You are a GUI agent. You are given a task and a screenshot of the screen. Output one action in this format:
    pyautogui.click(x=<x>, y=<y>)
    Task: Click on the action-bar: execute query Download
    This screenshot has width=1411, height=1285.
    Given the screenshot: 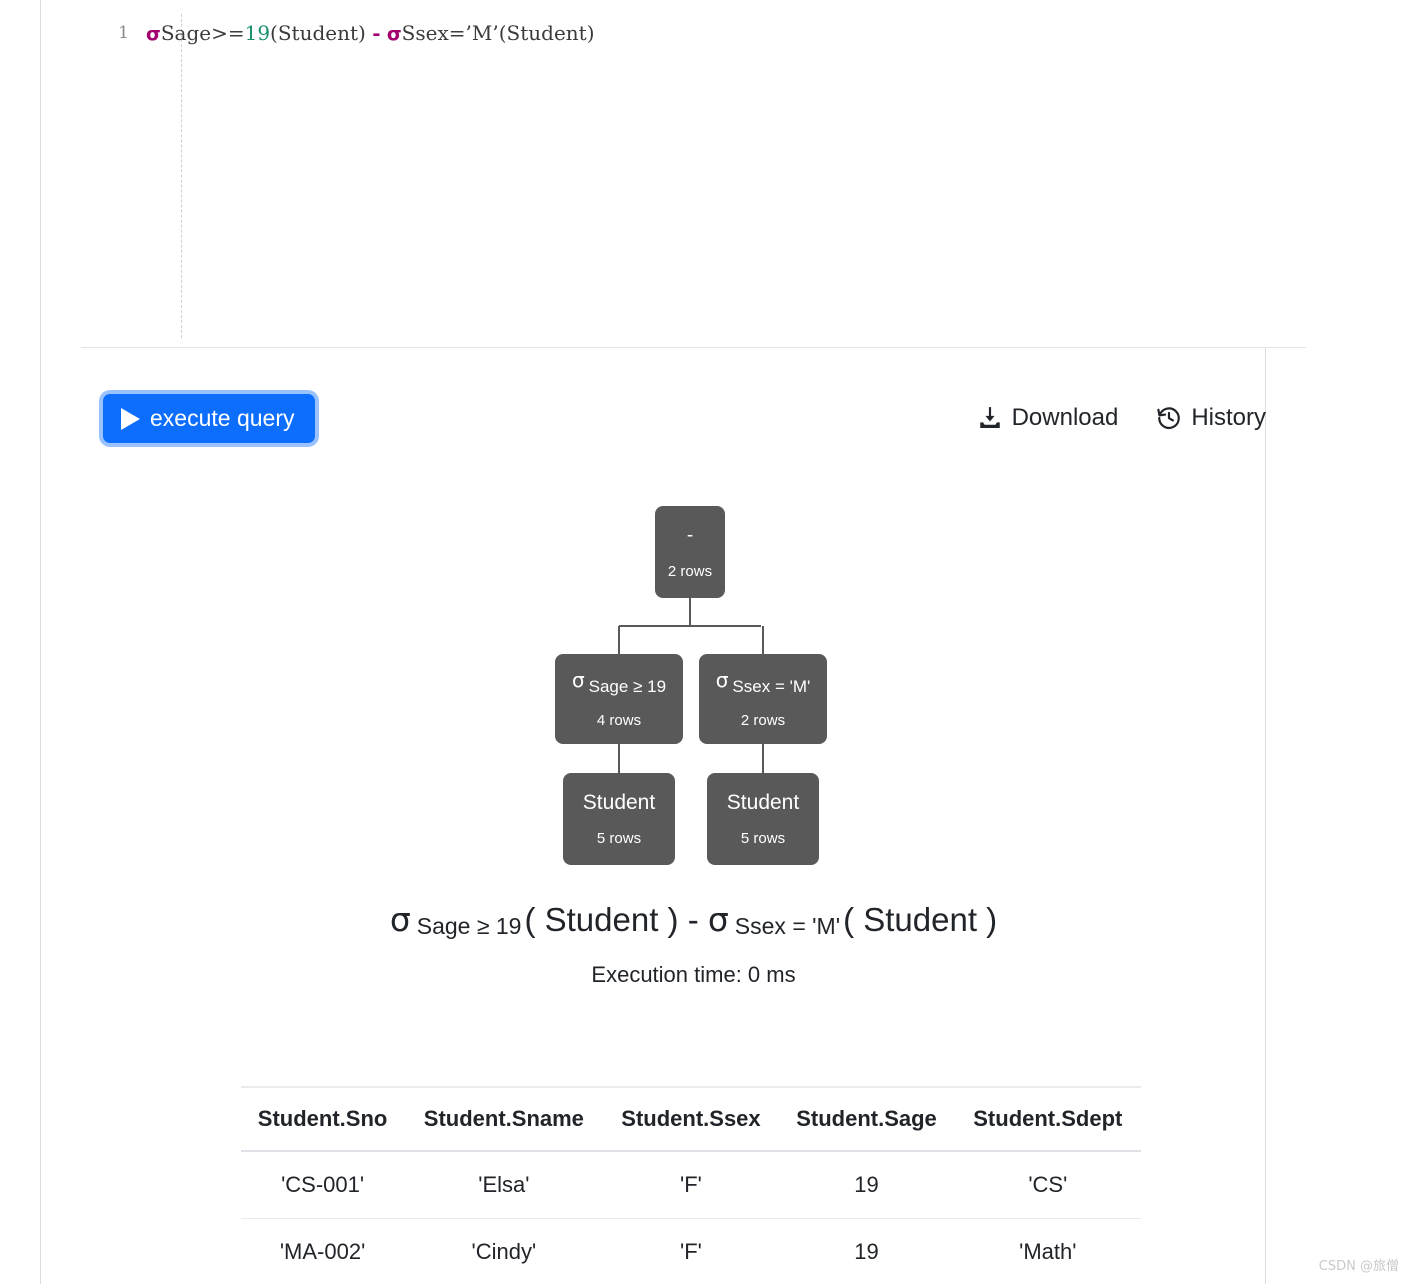 What is the action you would take?
    pyautogui.click(x=693, y=423)
    